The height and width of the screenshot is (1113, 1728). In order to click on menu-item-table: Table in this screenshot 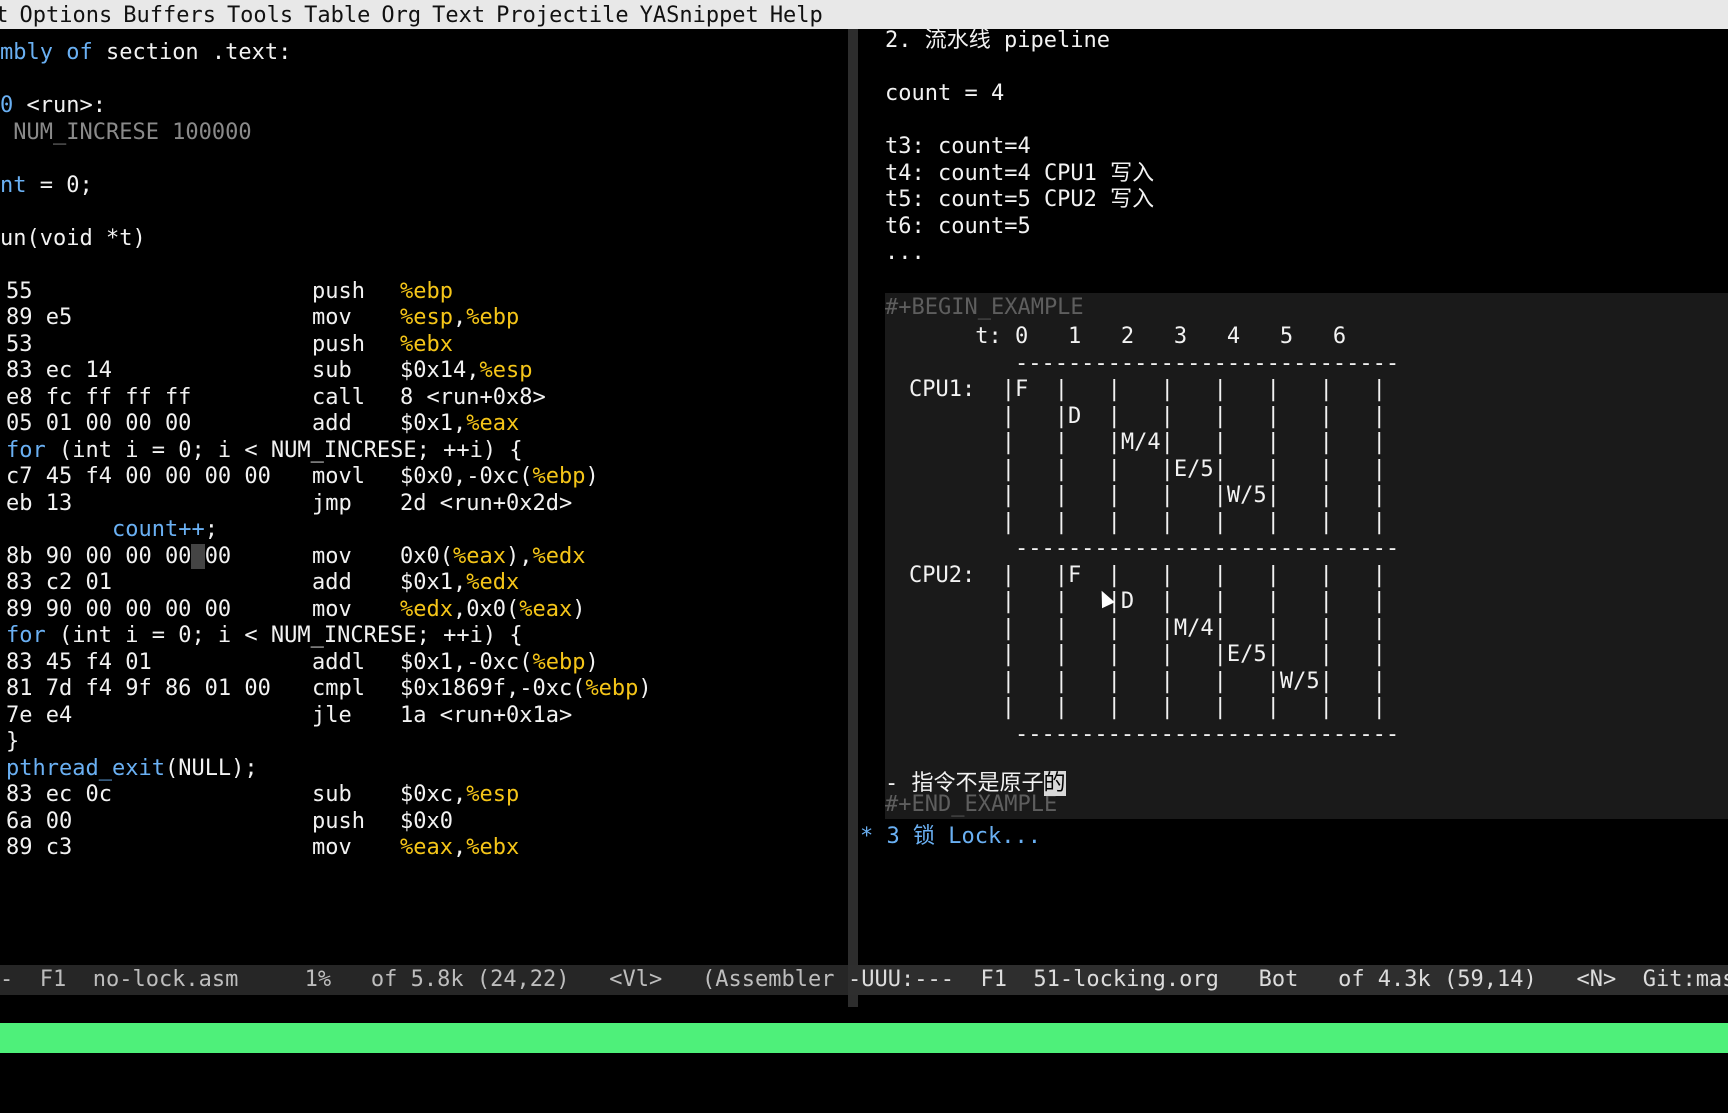, I will do `click(337, 15)`.